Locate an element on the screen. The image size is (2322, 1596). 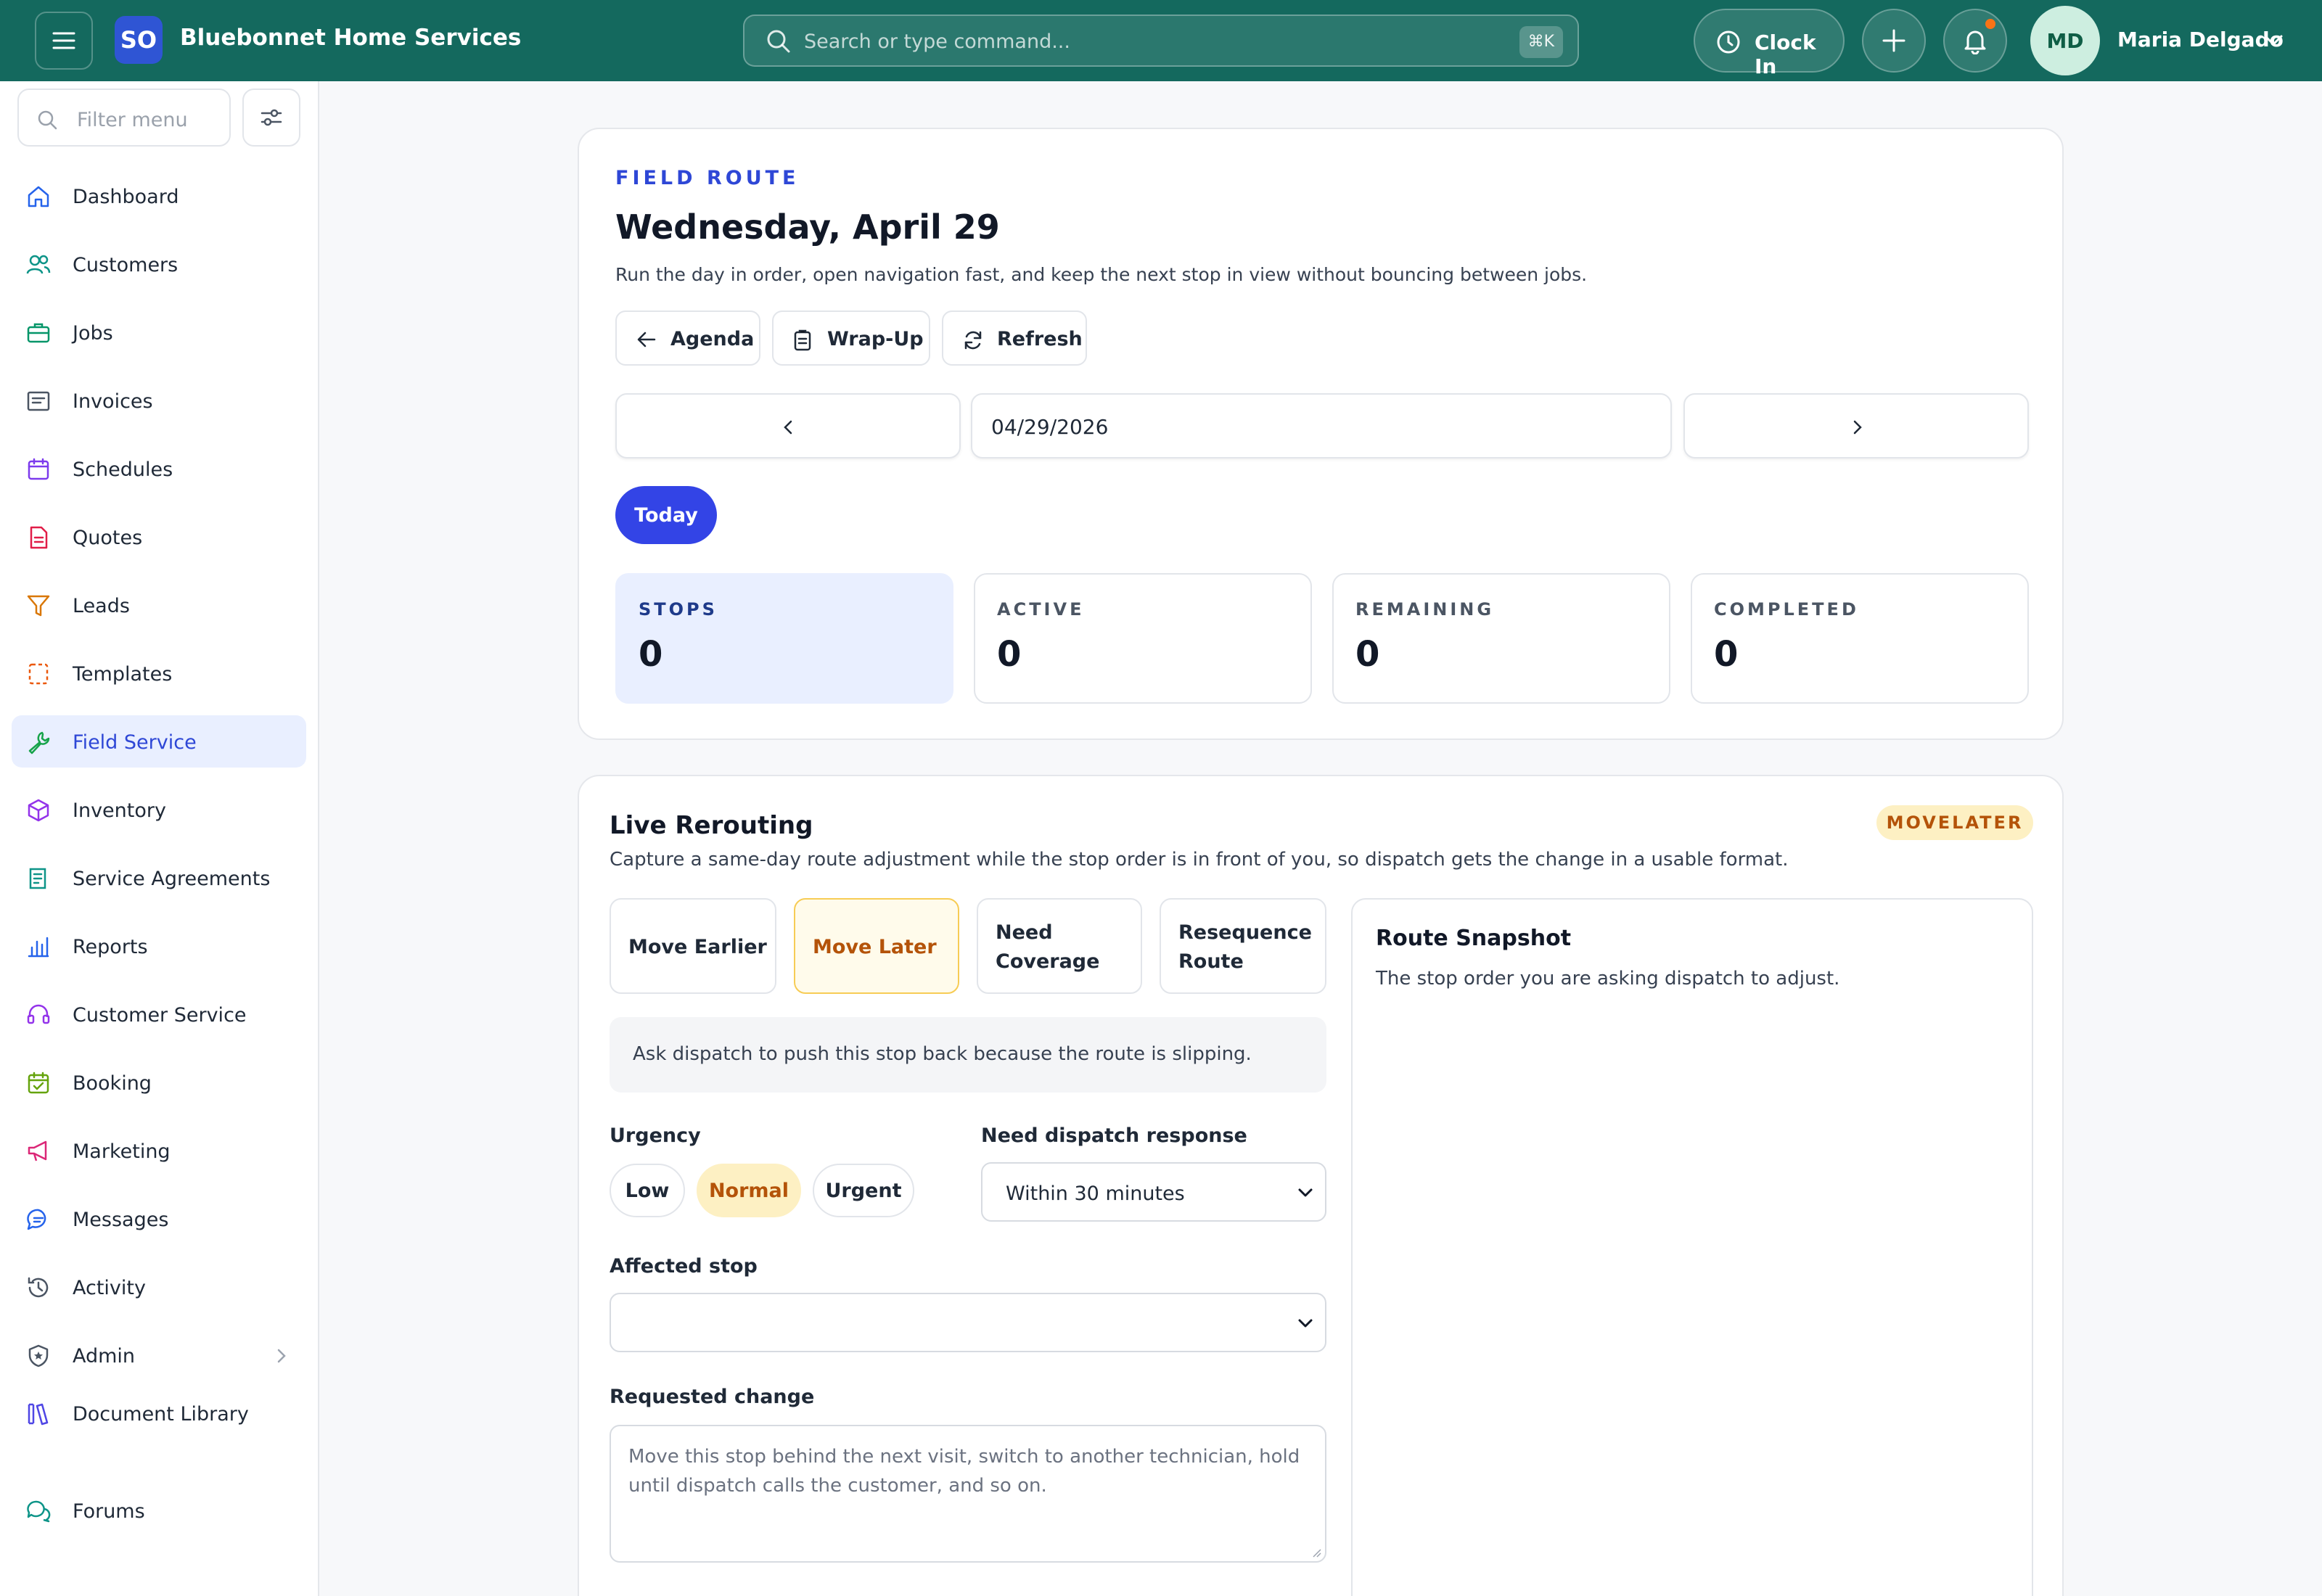
avatar: MD is located at coordinates (2065, 40).